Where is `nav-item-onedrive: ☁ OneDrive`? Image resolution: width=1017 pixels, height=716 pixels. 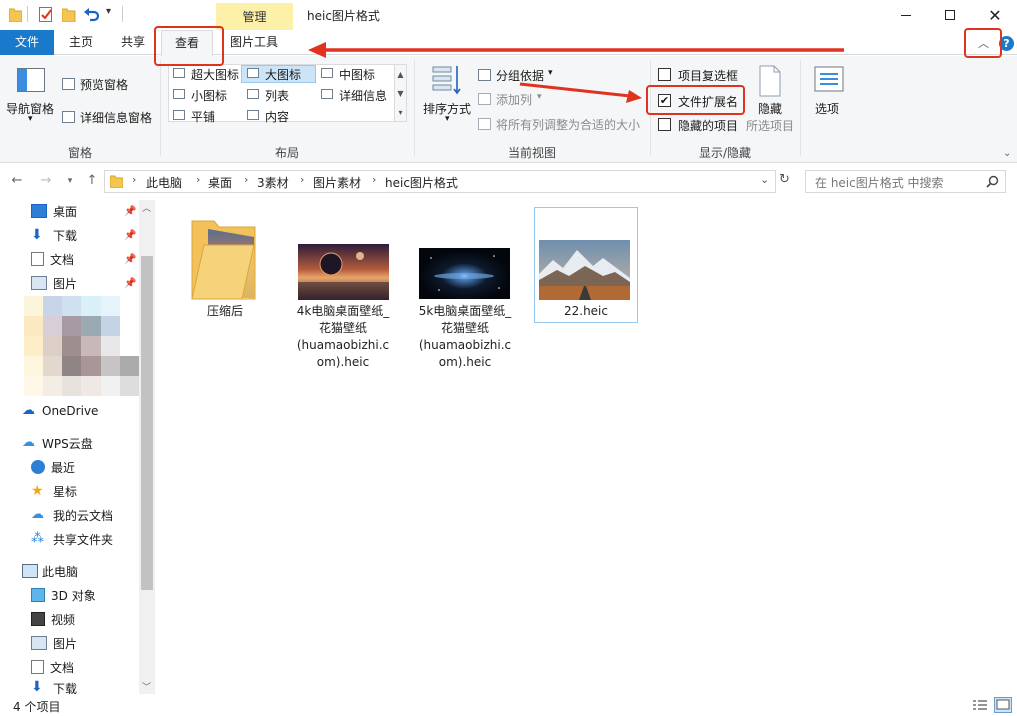 nav-item-onedrive: ☁ OneDrive is located at coordinates (60, 411).